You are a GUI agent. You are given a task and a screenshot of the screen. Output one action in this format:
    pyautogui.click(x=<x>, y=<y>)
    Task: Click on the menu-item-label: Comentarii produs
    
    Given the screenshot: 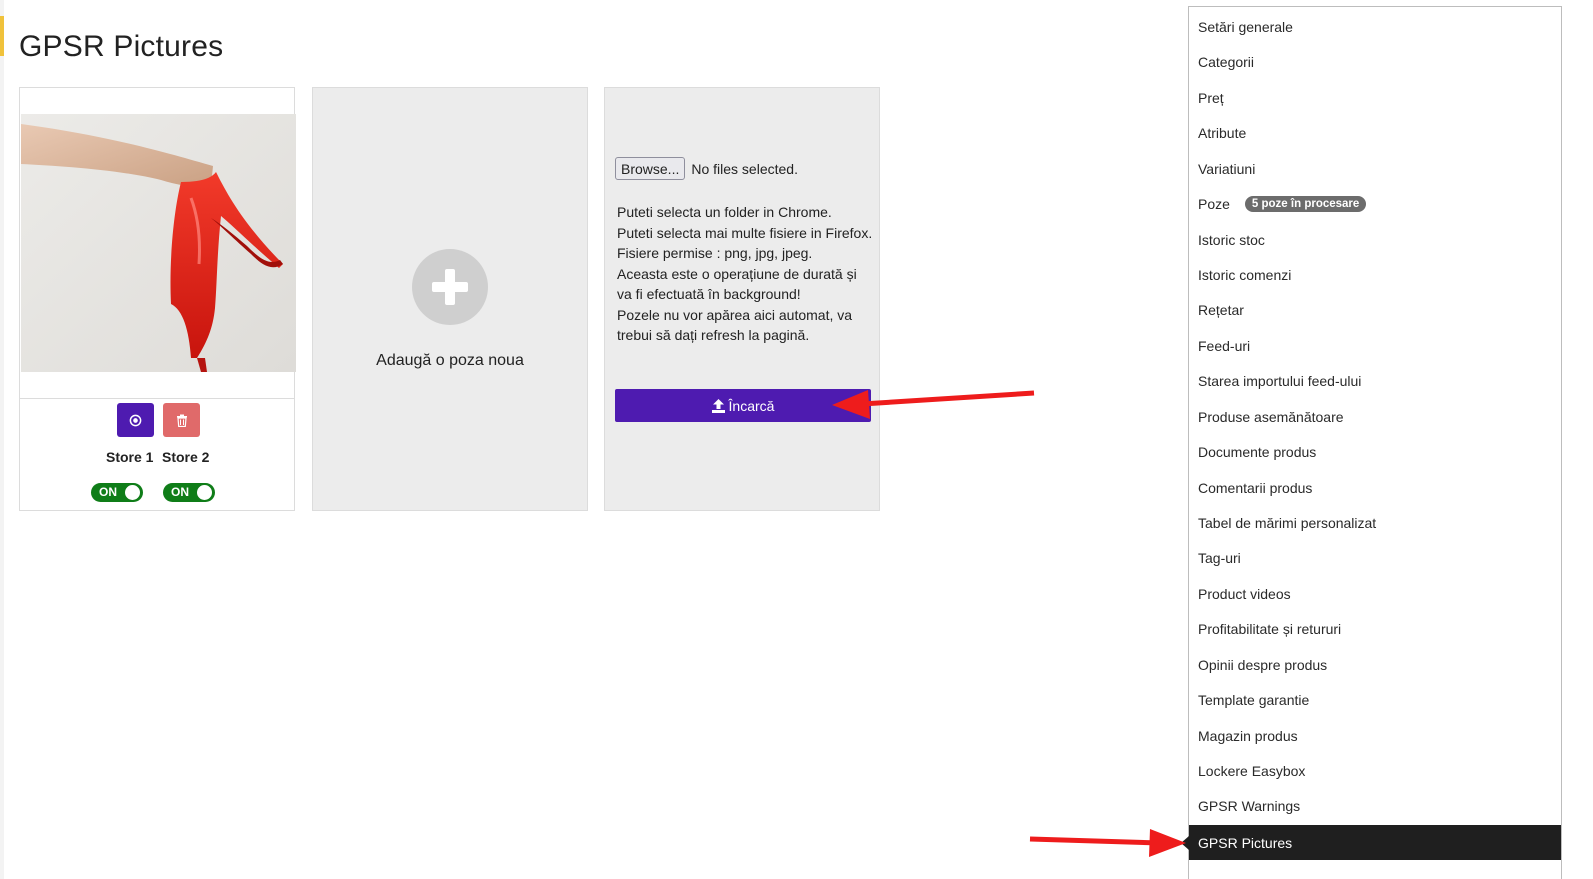 What is the action you would take?
    pyautogui.click(x=1255, y=487)
    